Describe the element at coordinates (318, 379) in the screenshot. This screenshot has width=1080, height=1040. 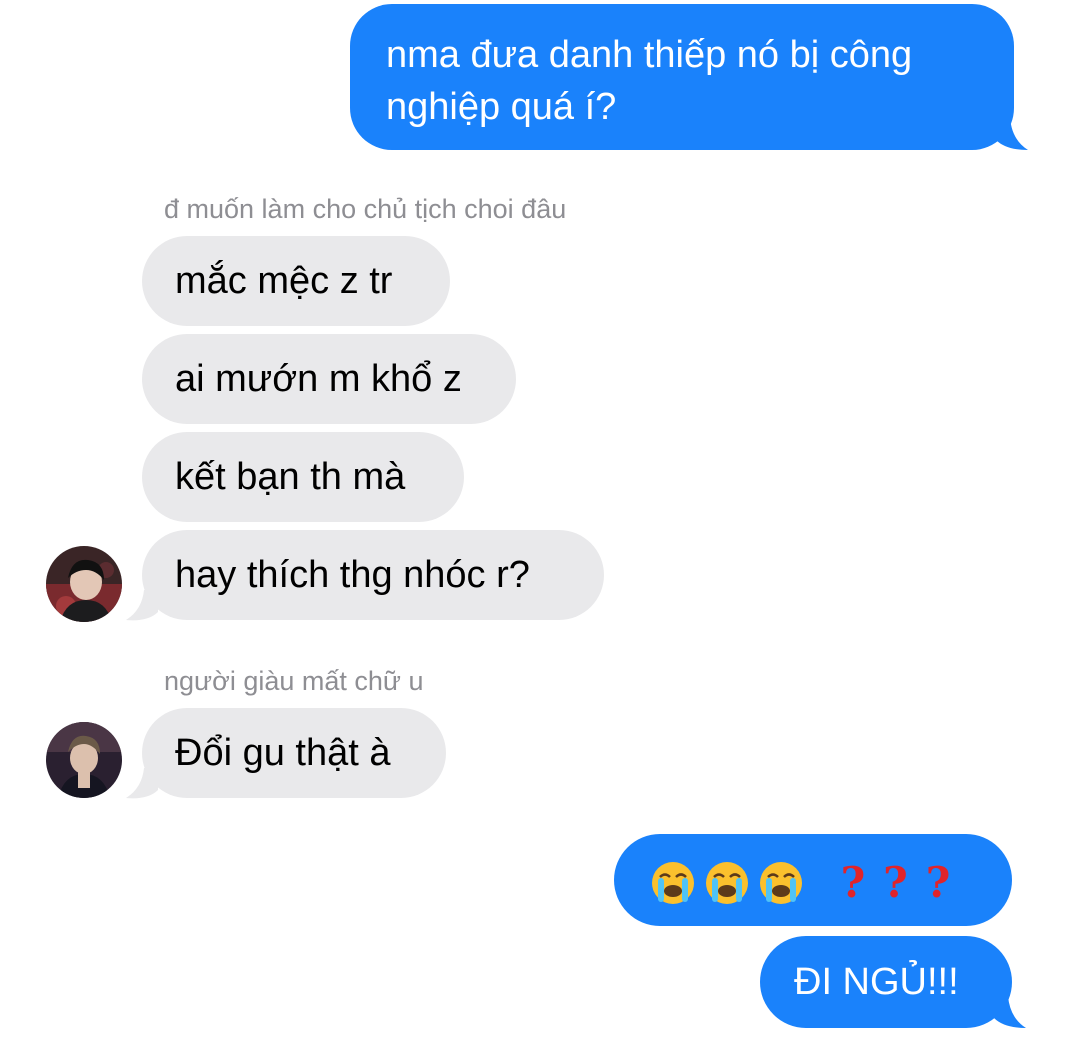
I see `message-text: ai mướn m khổ z` at that location.